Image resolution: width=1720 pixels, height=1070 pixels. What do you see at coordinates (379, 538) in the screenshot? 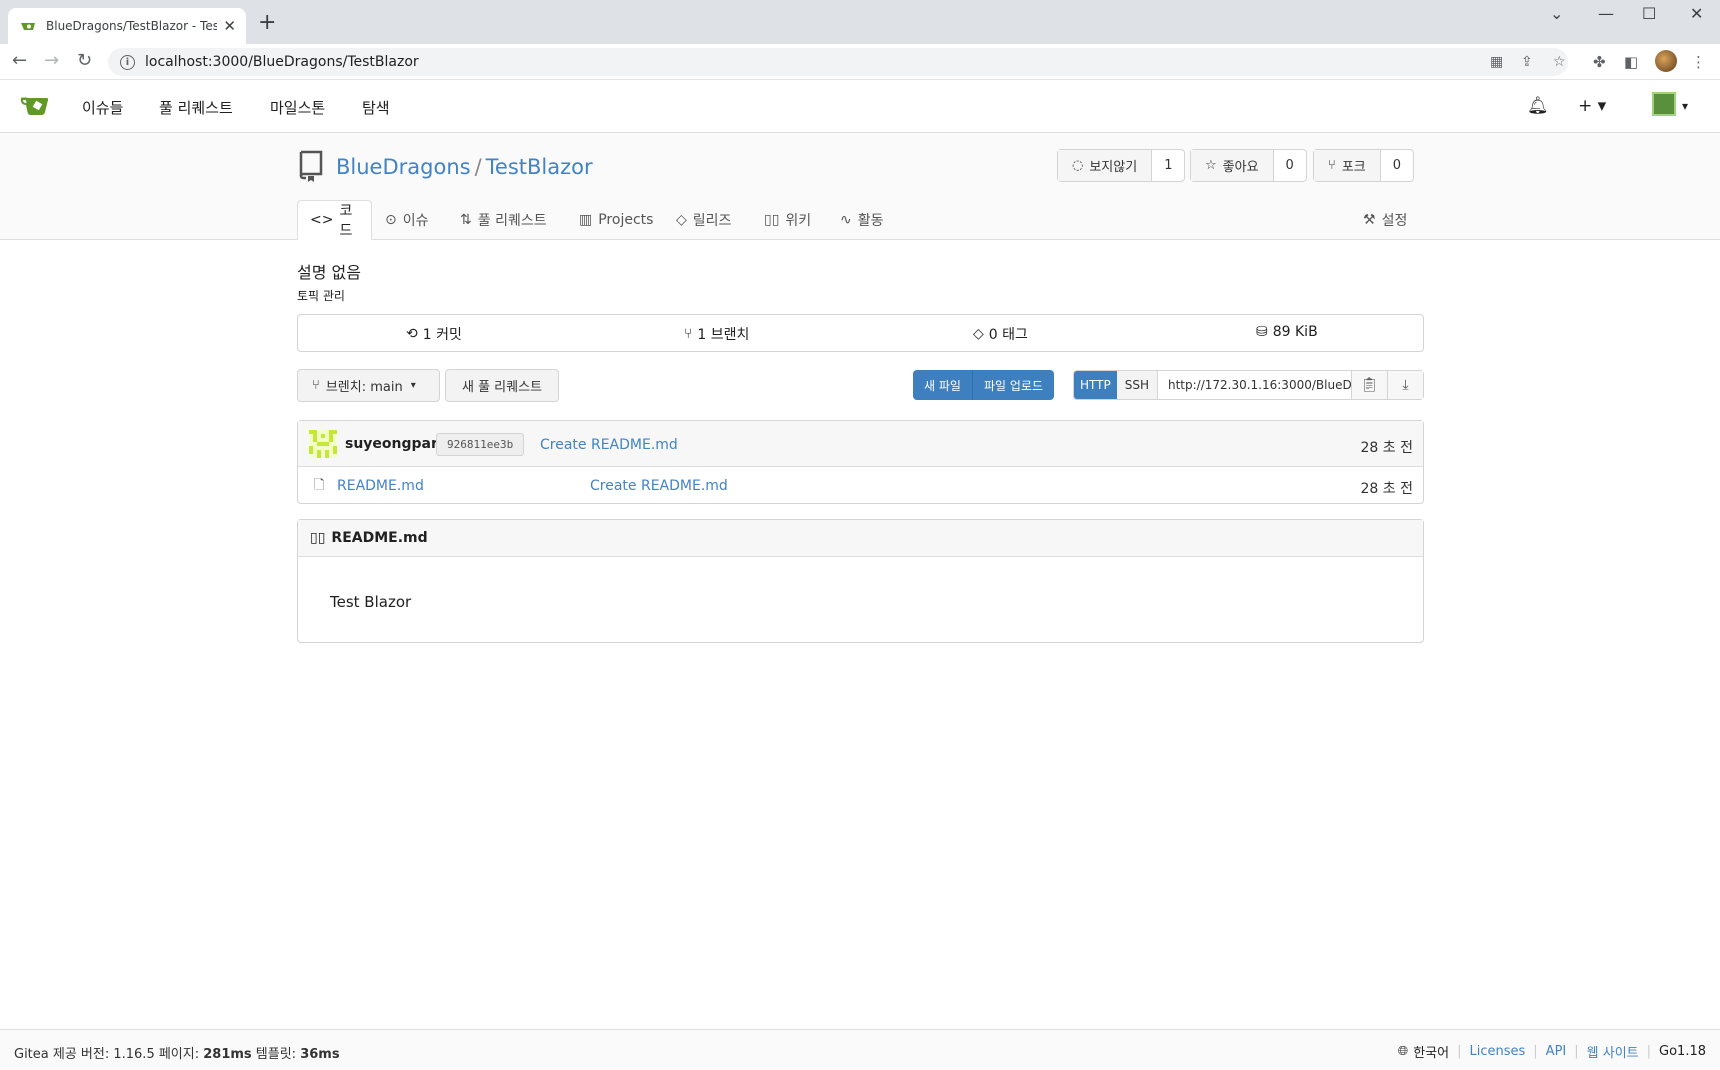
I see `readme-title: README.md` at bounding box center [379, 538].